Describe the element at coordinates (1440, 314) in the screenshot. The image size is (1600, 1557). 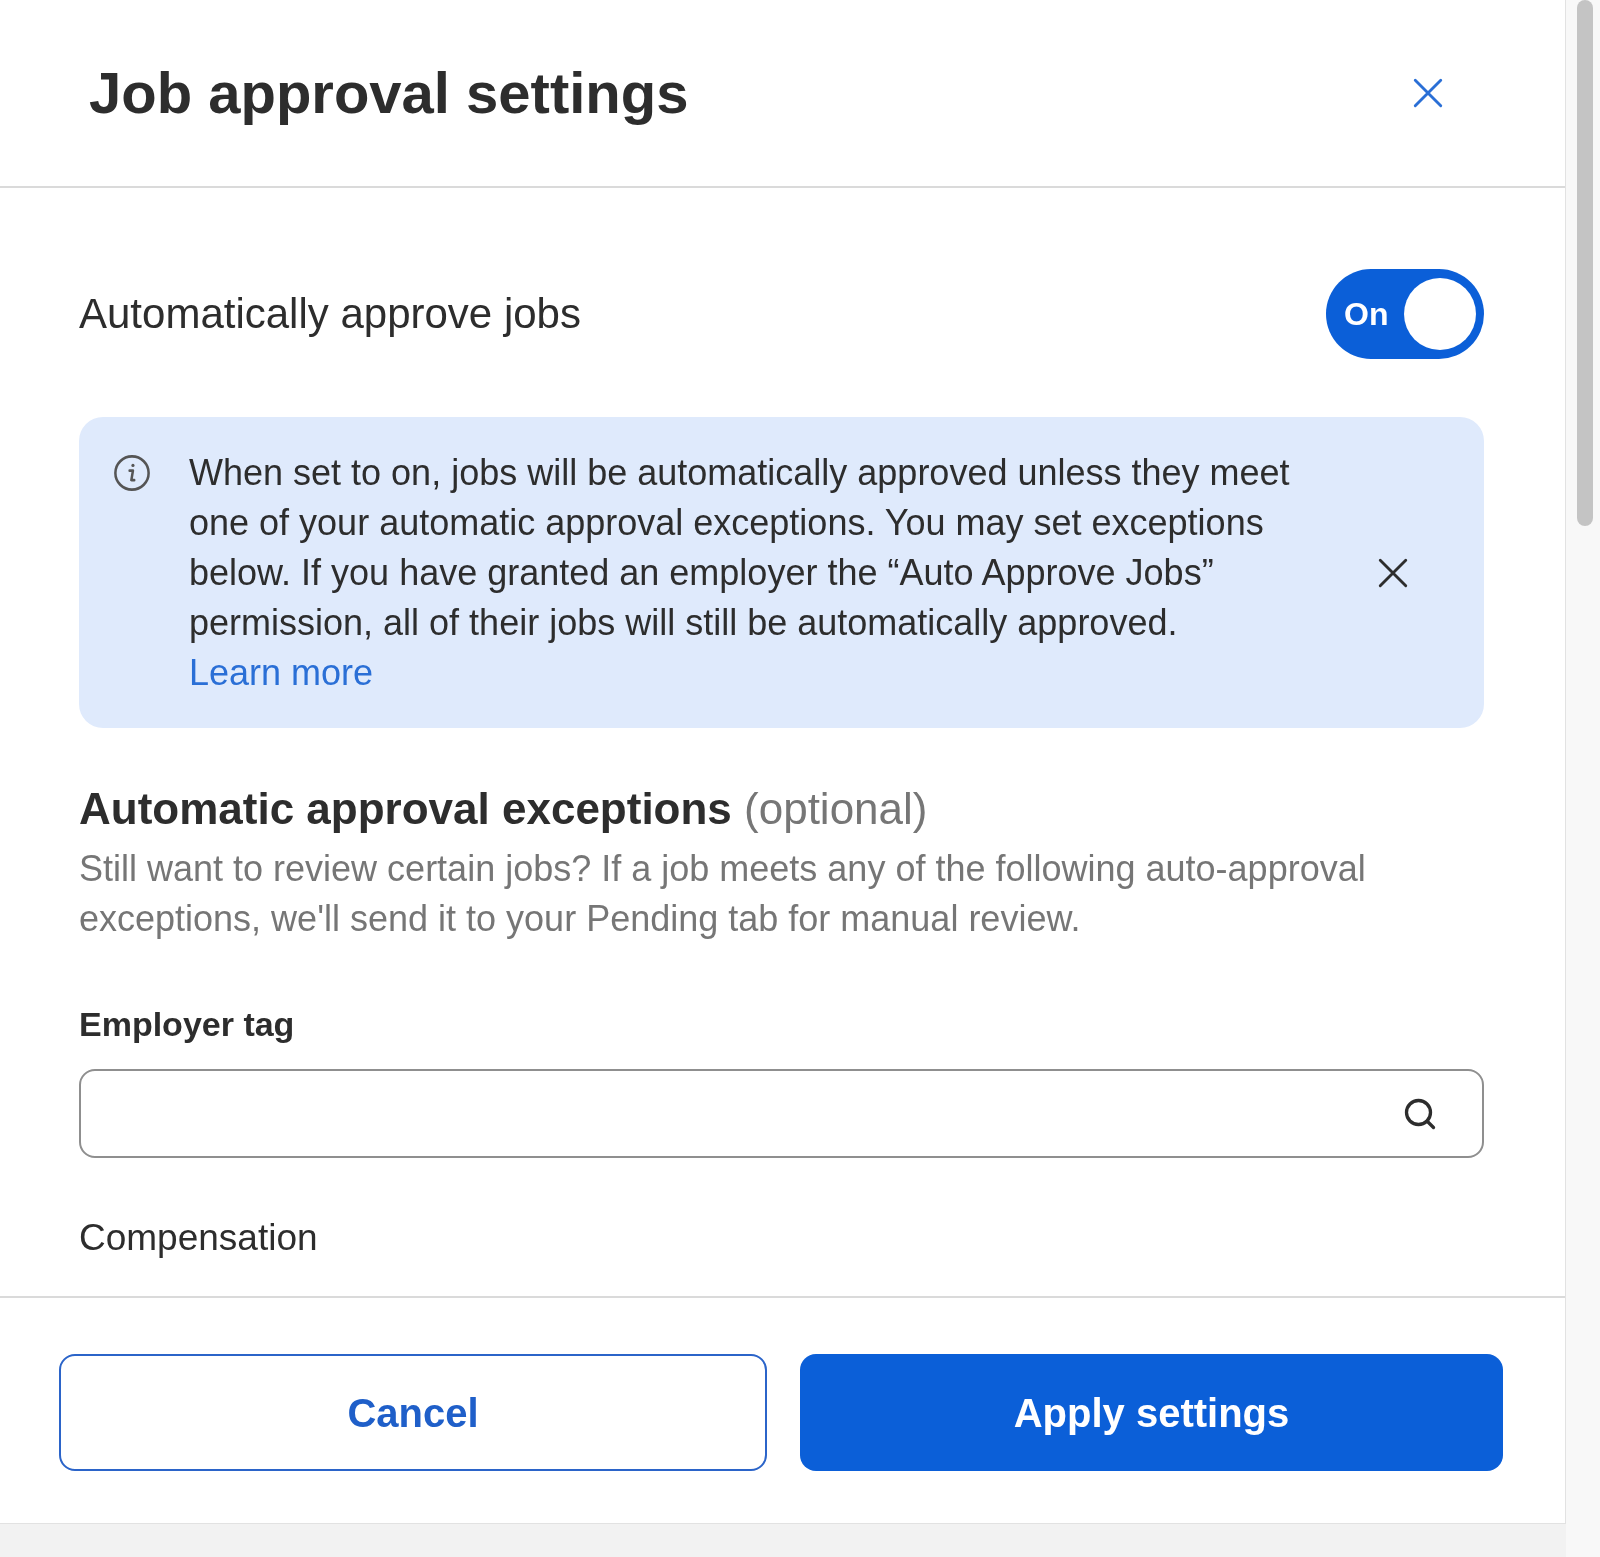
I see `toggle-knob` at that location.